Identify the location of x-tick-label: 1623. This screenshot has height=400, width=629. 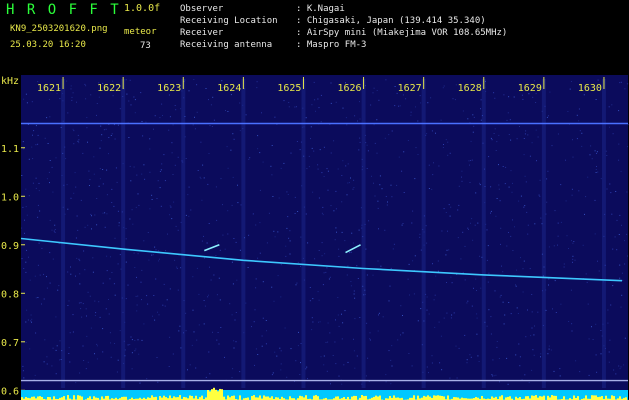
(169, 88).